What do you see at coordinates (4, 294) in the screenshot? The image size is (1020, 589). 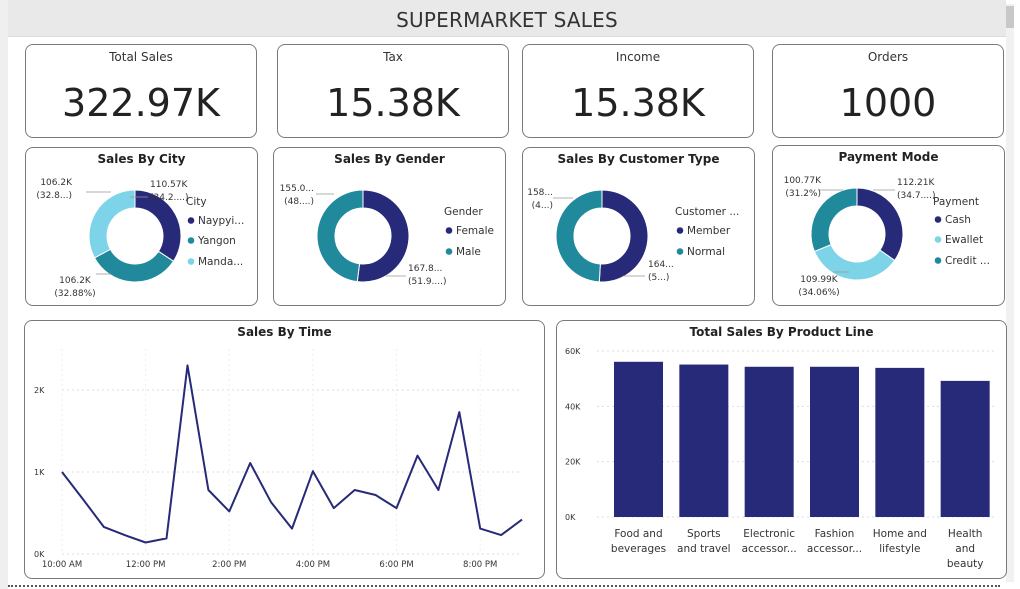 I see `left-edge-strip` at bounding box center [4, 294].